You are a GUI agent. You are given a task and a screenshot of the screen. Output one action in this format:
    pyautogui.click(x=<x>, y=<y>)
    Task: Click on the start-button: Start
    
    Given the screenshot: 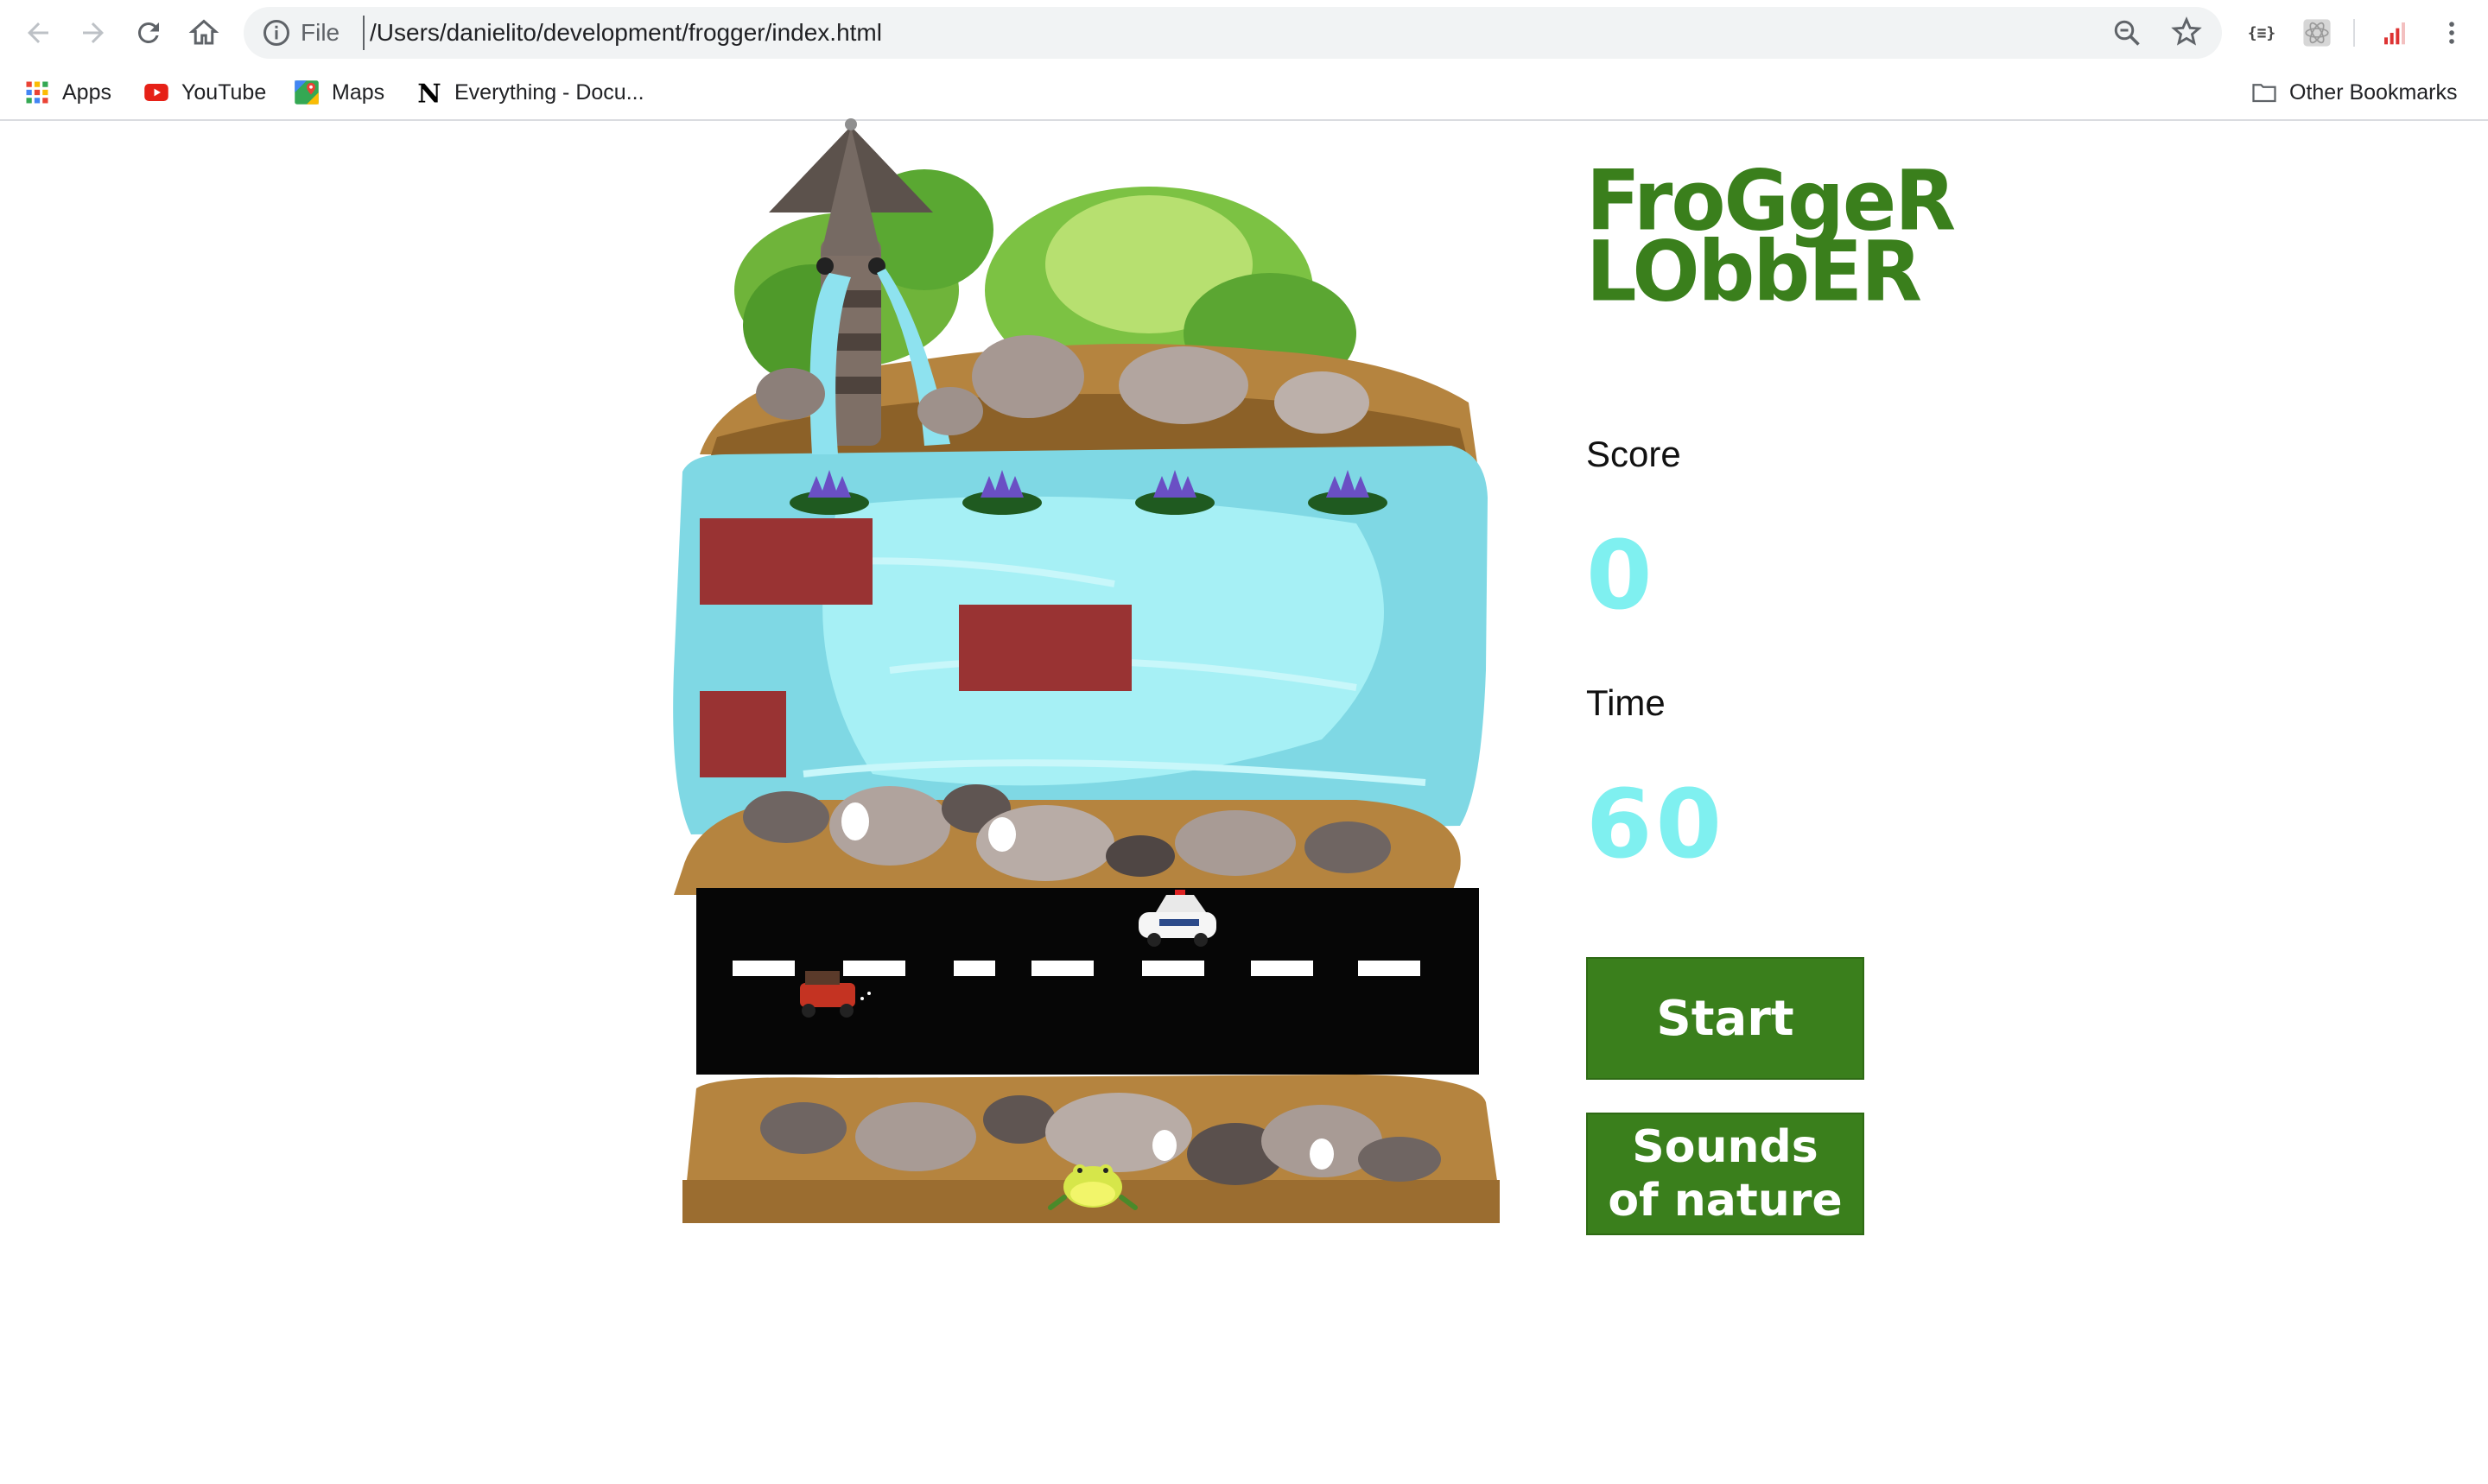 What is the action you would take?
    pyautogui.click(x=1725, y=1018)
    